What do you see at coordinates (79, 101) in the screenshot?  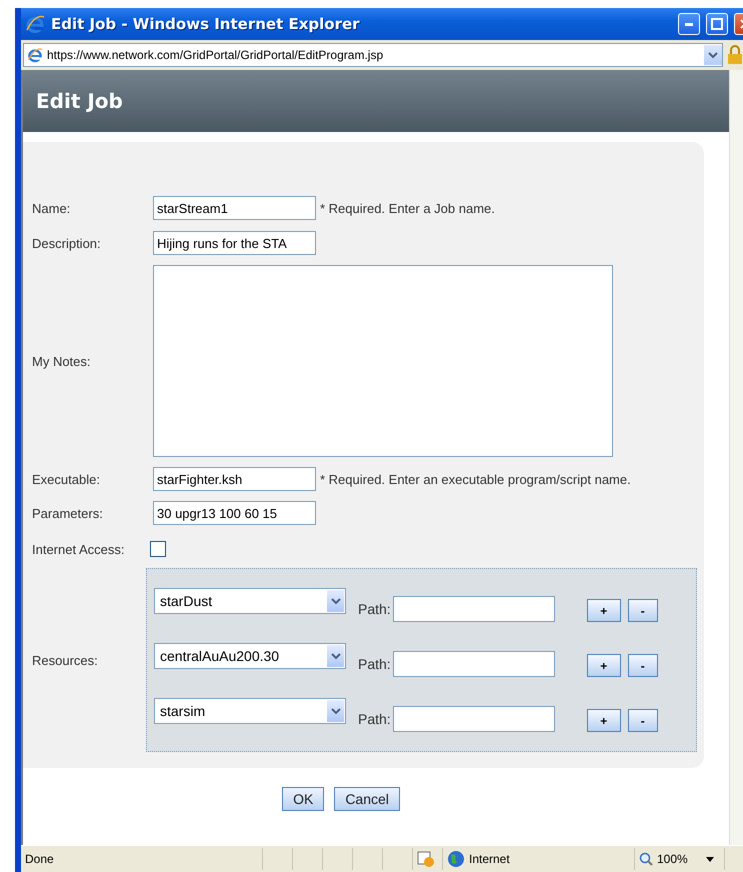 I see `page-heading: Edit Job` at bounding box center [79, 101].